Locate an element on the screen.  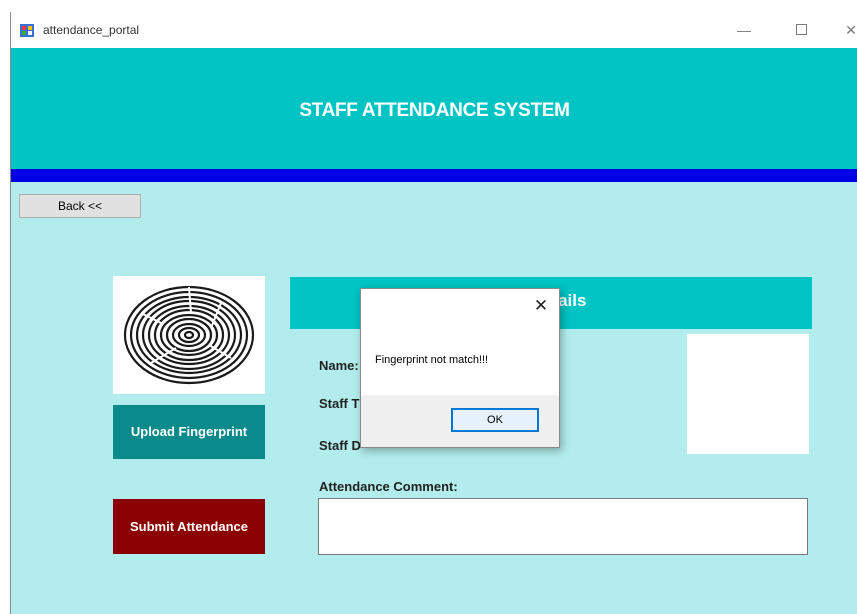
back-button: Back << is located at coordinates (80, 206).